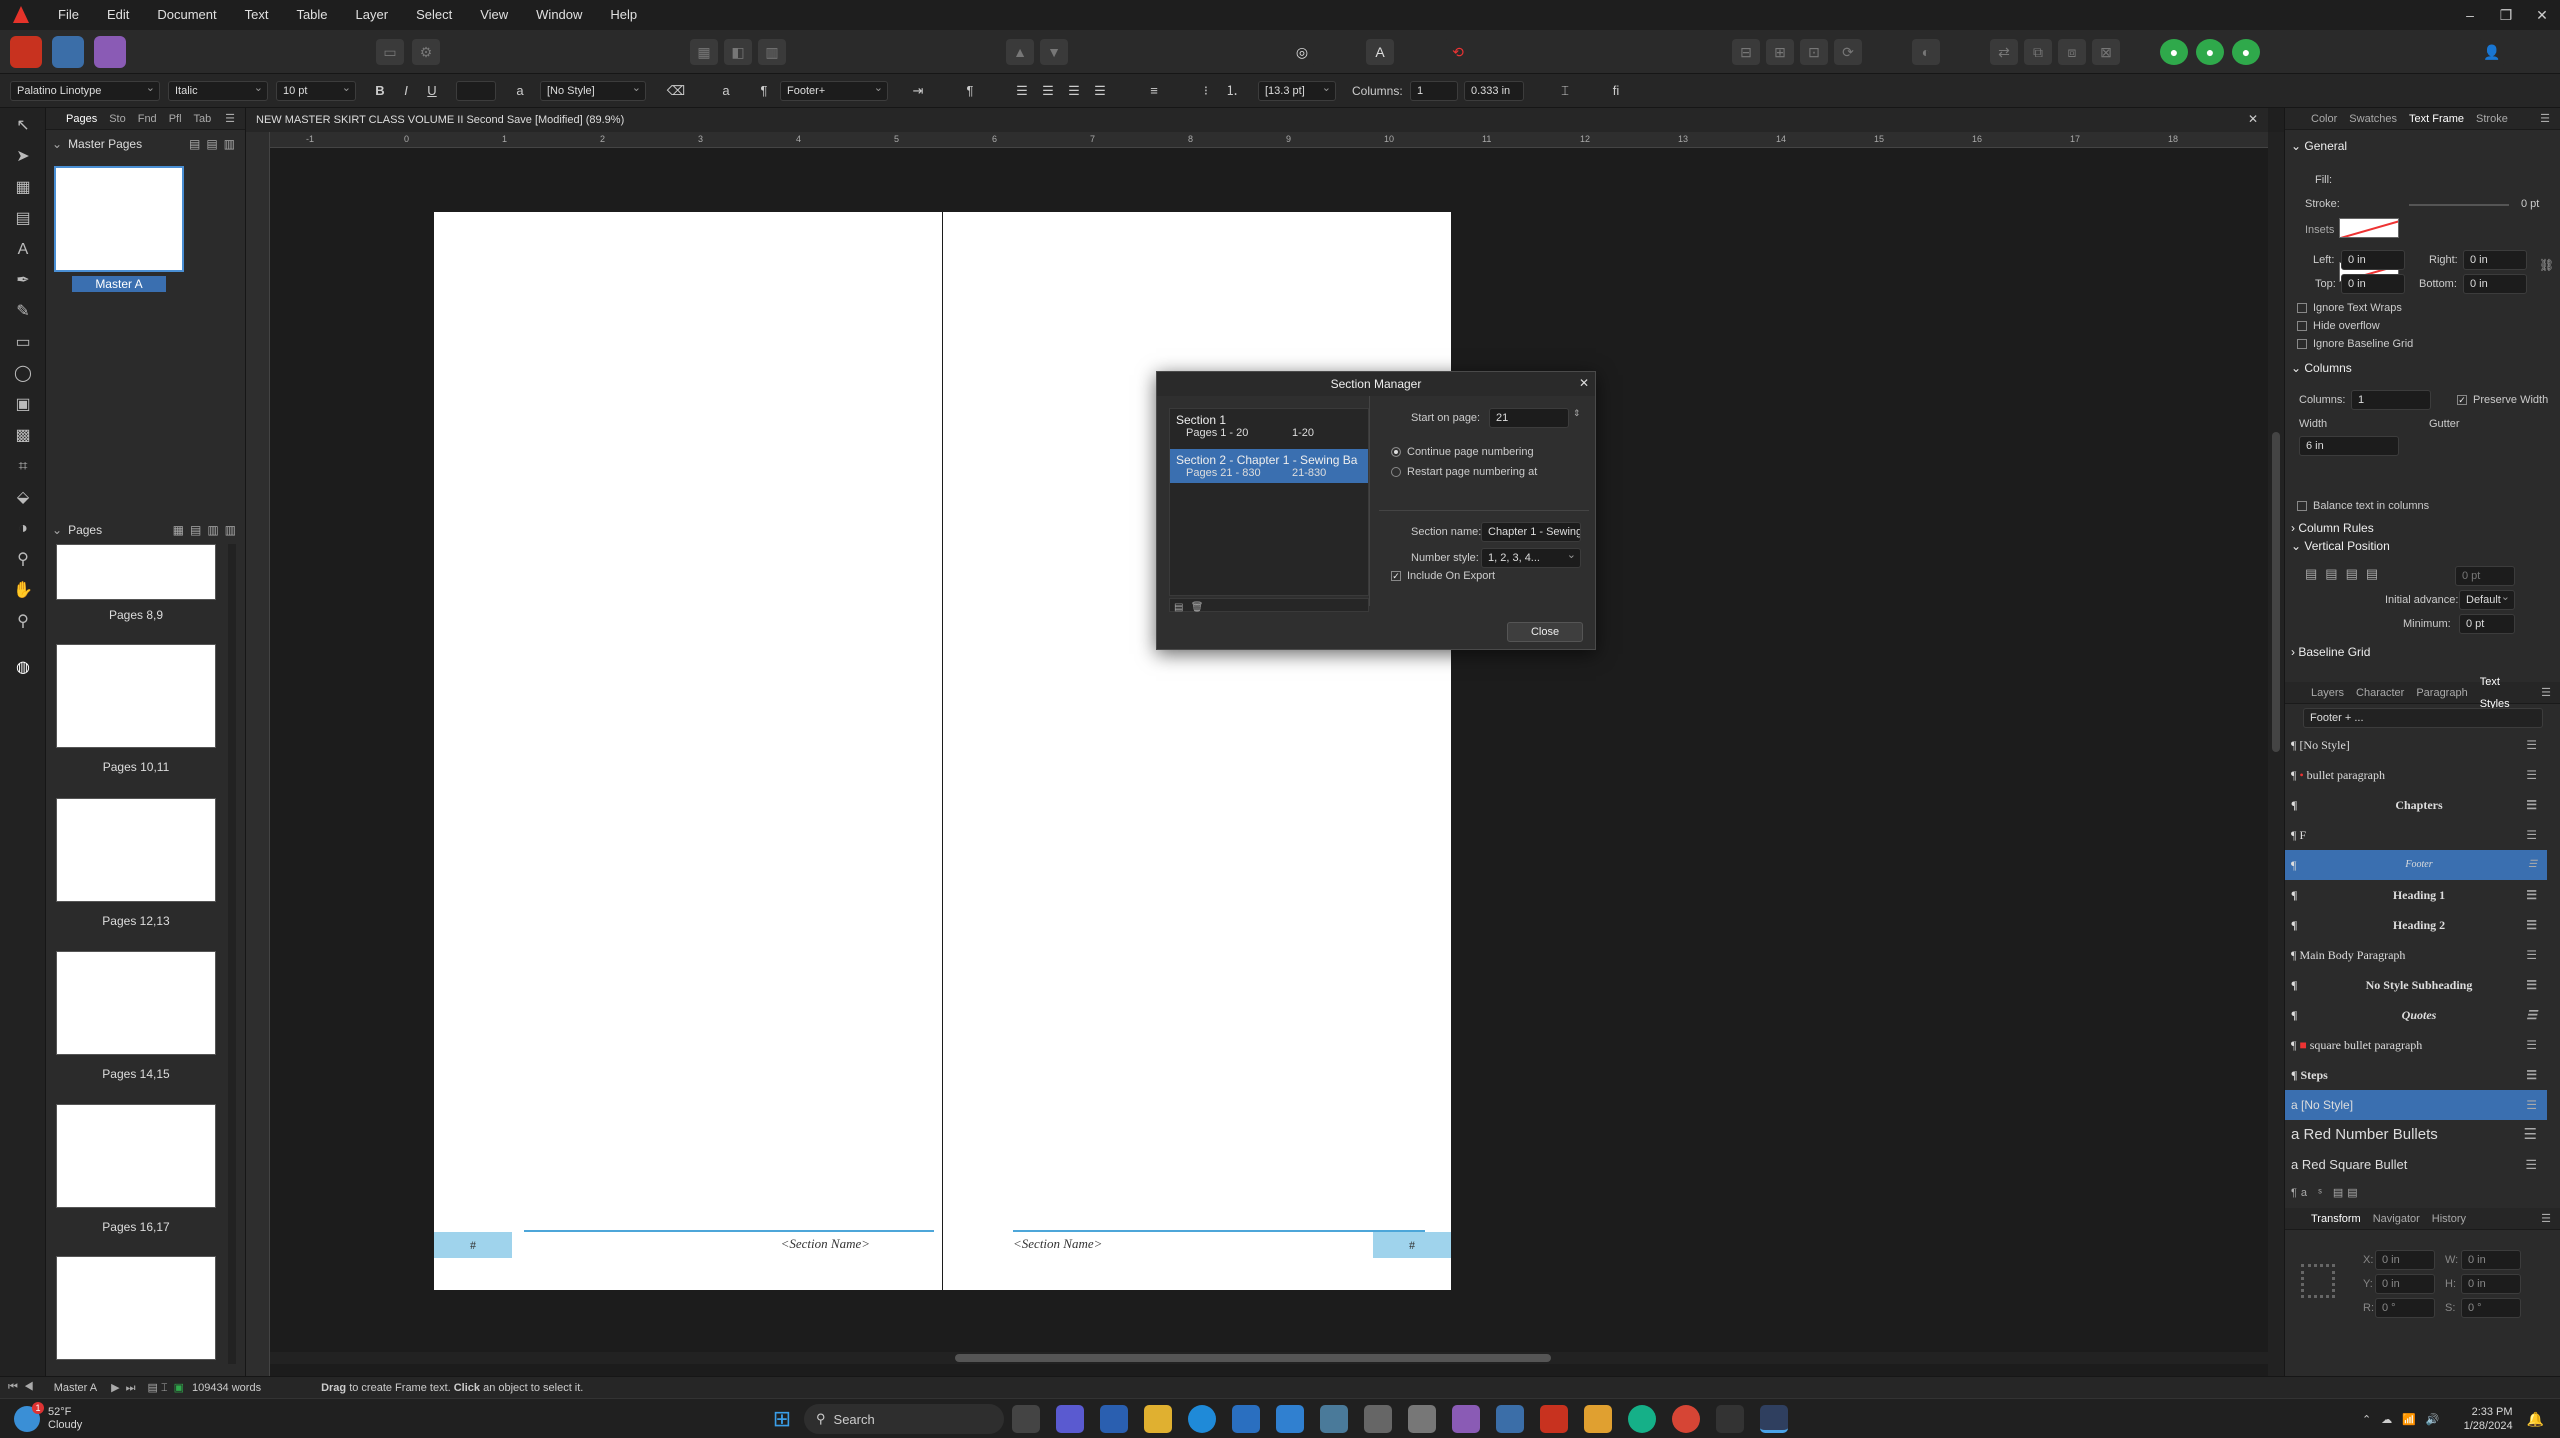 The image size is (2560, 1438). I want to click on tab-layers: Layers, so click(2327, 693).